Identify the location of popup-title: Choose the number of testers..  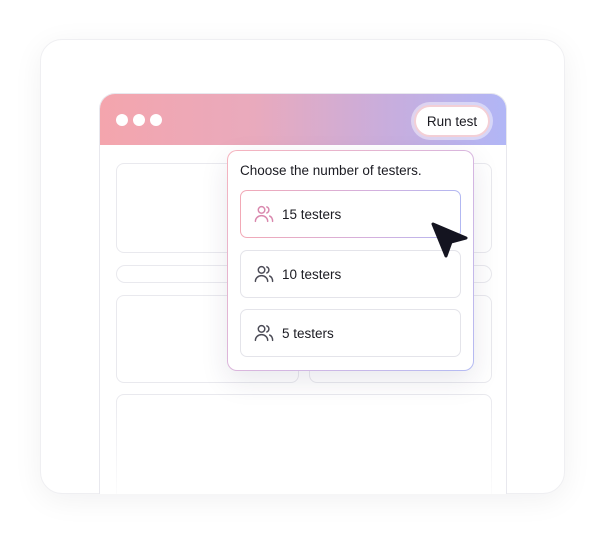
(331, 170).